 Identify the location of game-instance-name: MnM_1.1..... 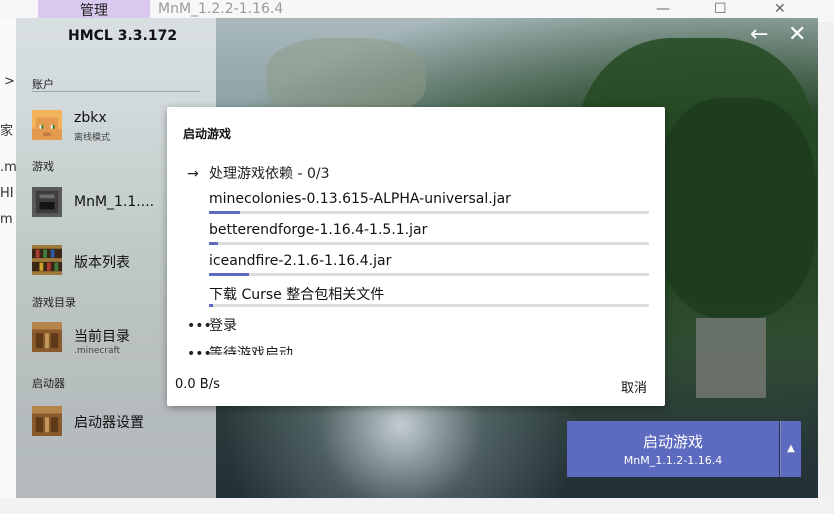
(114, 202).